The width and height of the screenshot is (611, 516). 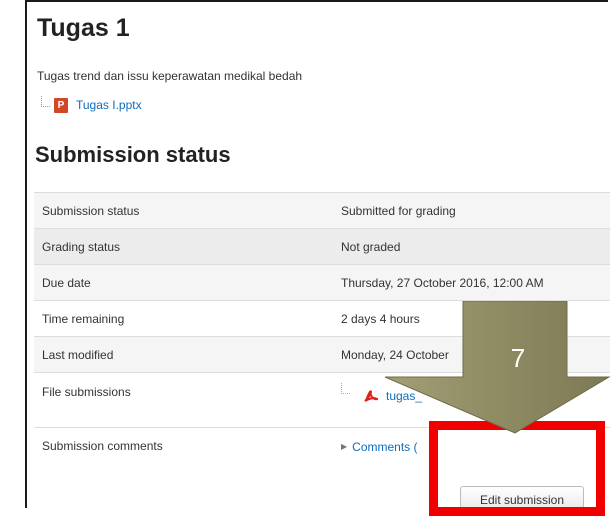 I want to click on file-submissions-cell: tugas_, so click(x=471, y=400).